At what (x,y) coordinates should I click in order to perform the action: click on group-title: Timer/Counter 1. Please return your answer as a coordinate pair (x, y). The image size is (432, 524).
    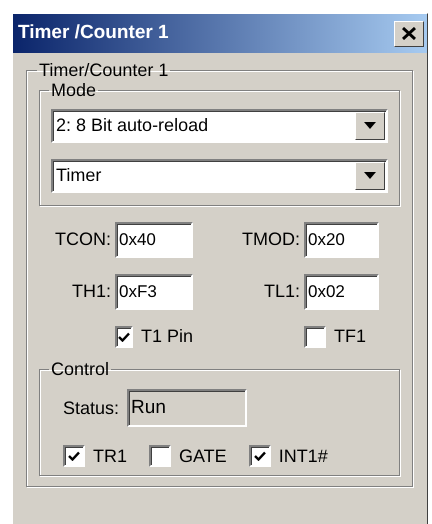
    Looking at the image, I should click on (104, 71).